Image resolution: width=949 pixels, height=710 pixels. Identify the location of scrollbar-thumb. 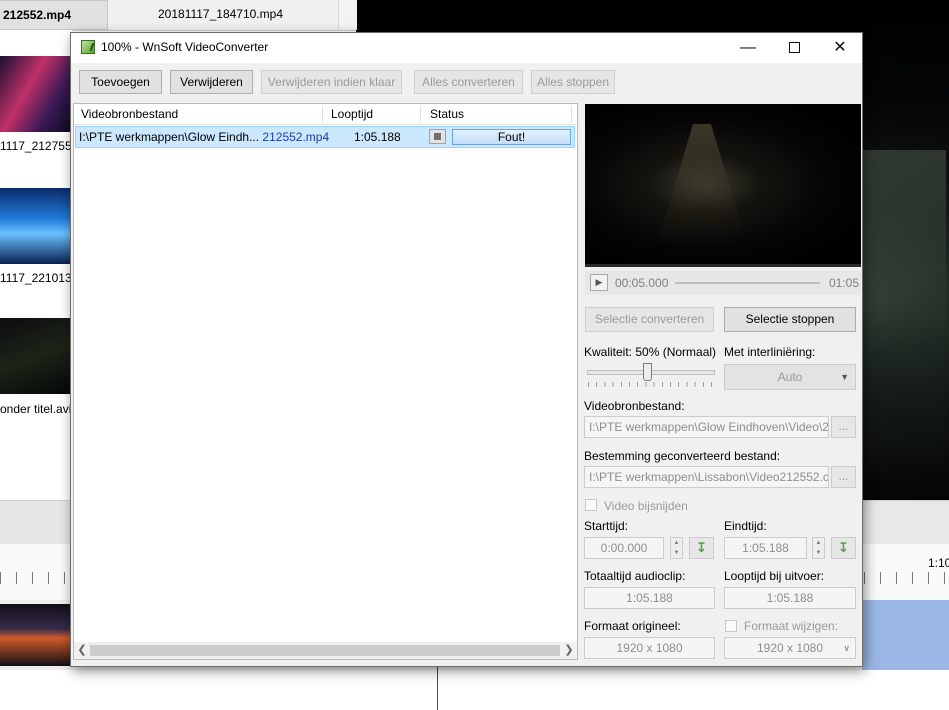
(325, 650).